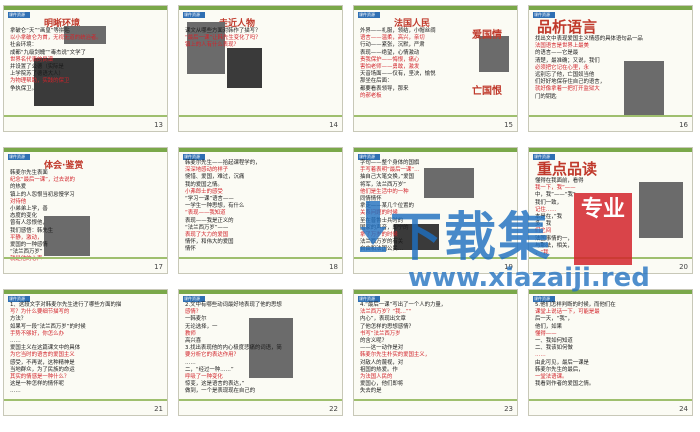  I want to click on slide-text-line: 了他怎样的思想感情？, so click(387, 326).